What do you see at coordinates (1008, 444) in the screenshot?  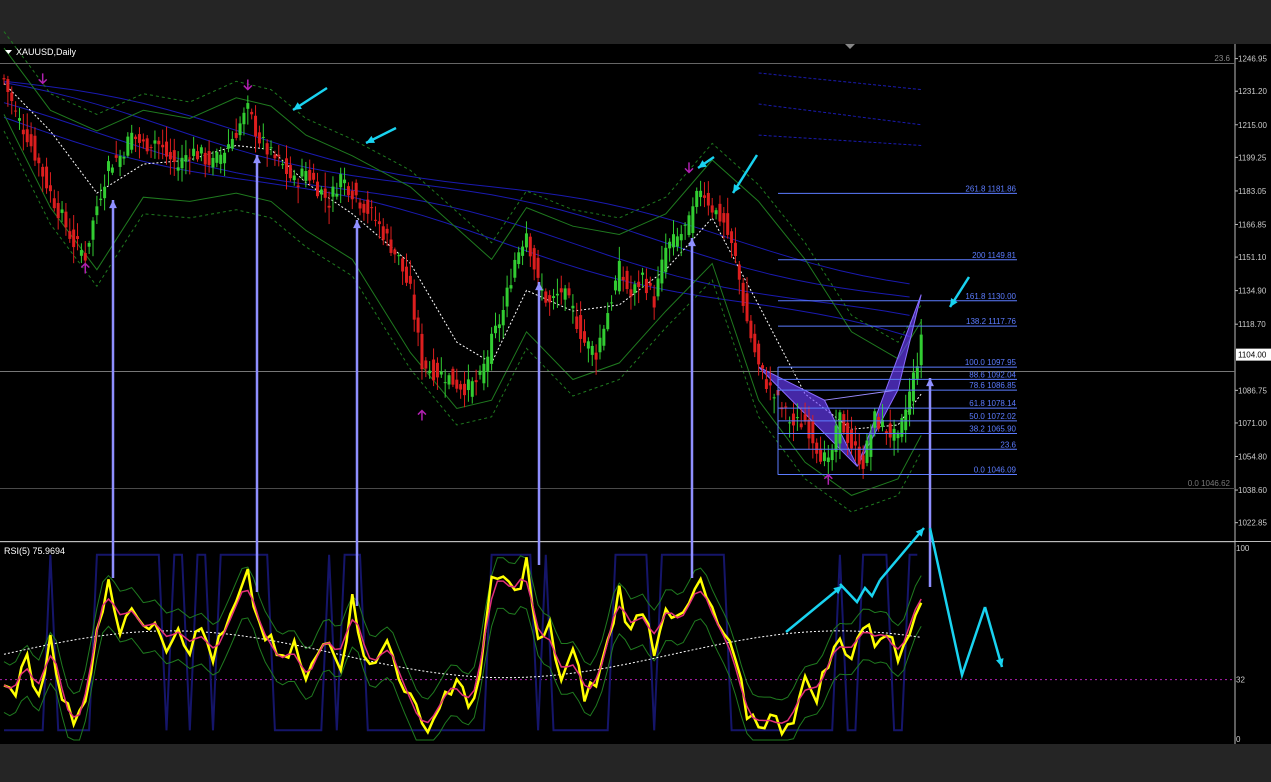 I see `fib-level-label: 23.6` at bounding box center [1008, 444].